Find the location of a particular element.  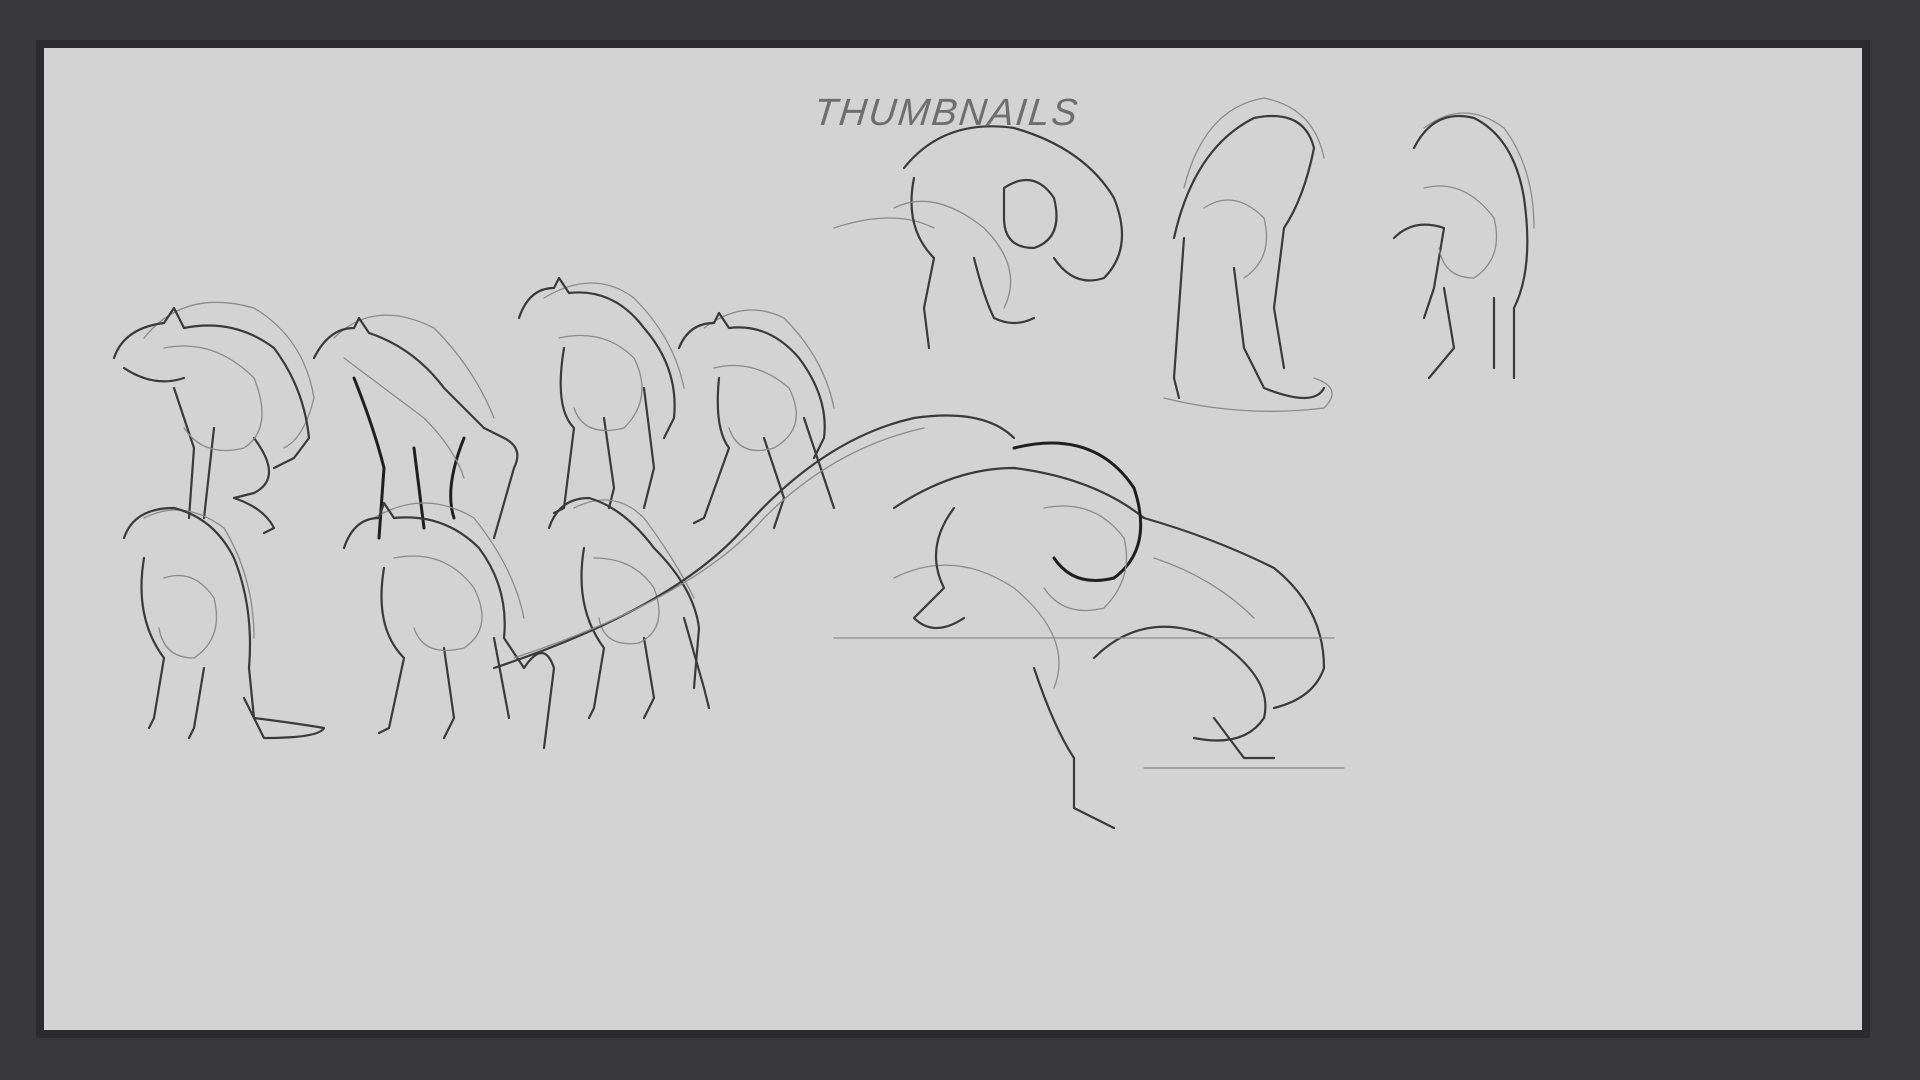

figure-sketch-leaping is located at coordinates (978, 237).